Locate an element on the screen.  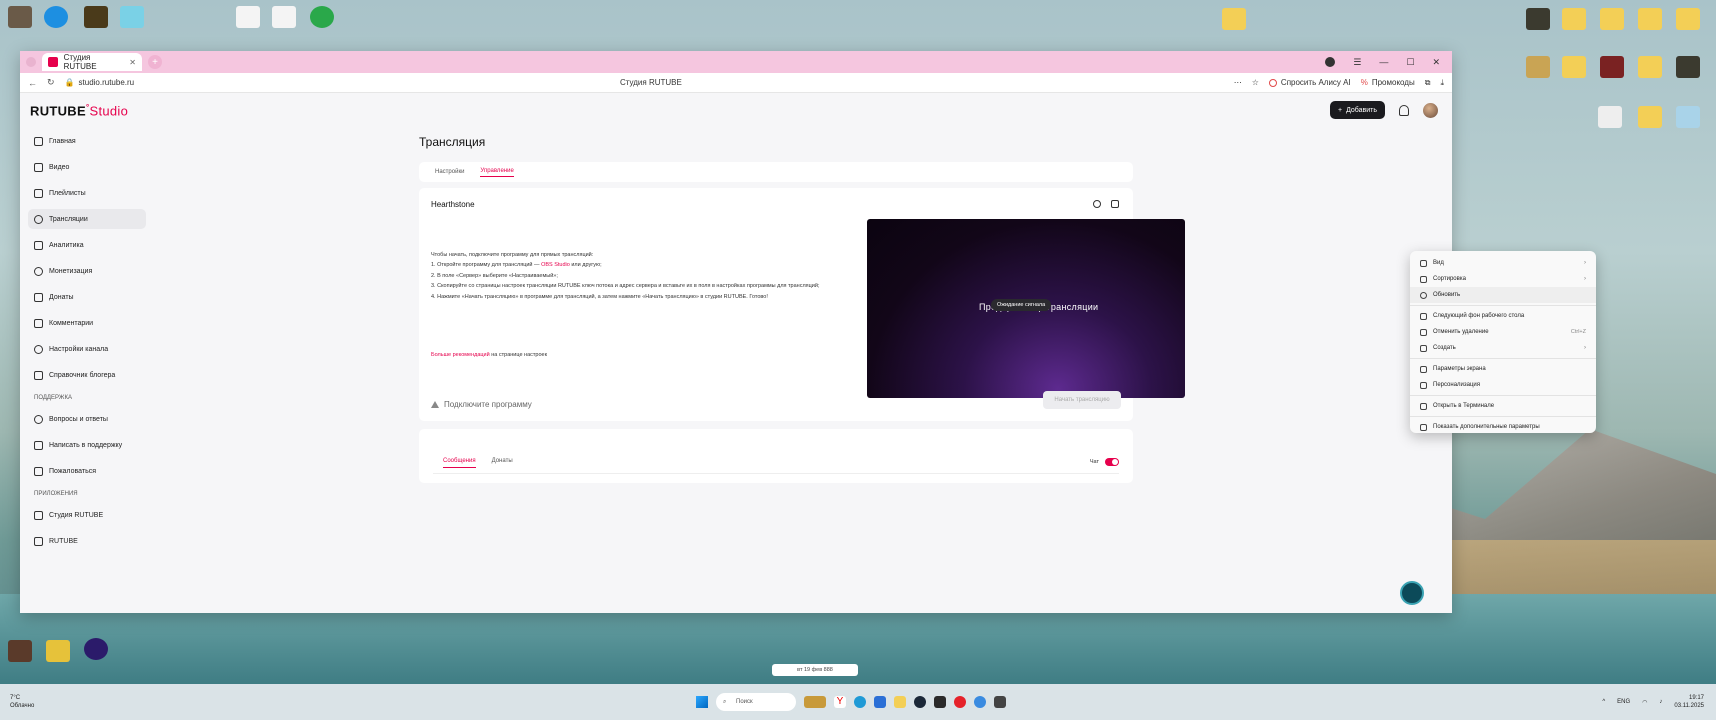
windows-start-icon is located at coordinates (702, 702).